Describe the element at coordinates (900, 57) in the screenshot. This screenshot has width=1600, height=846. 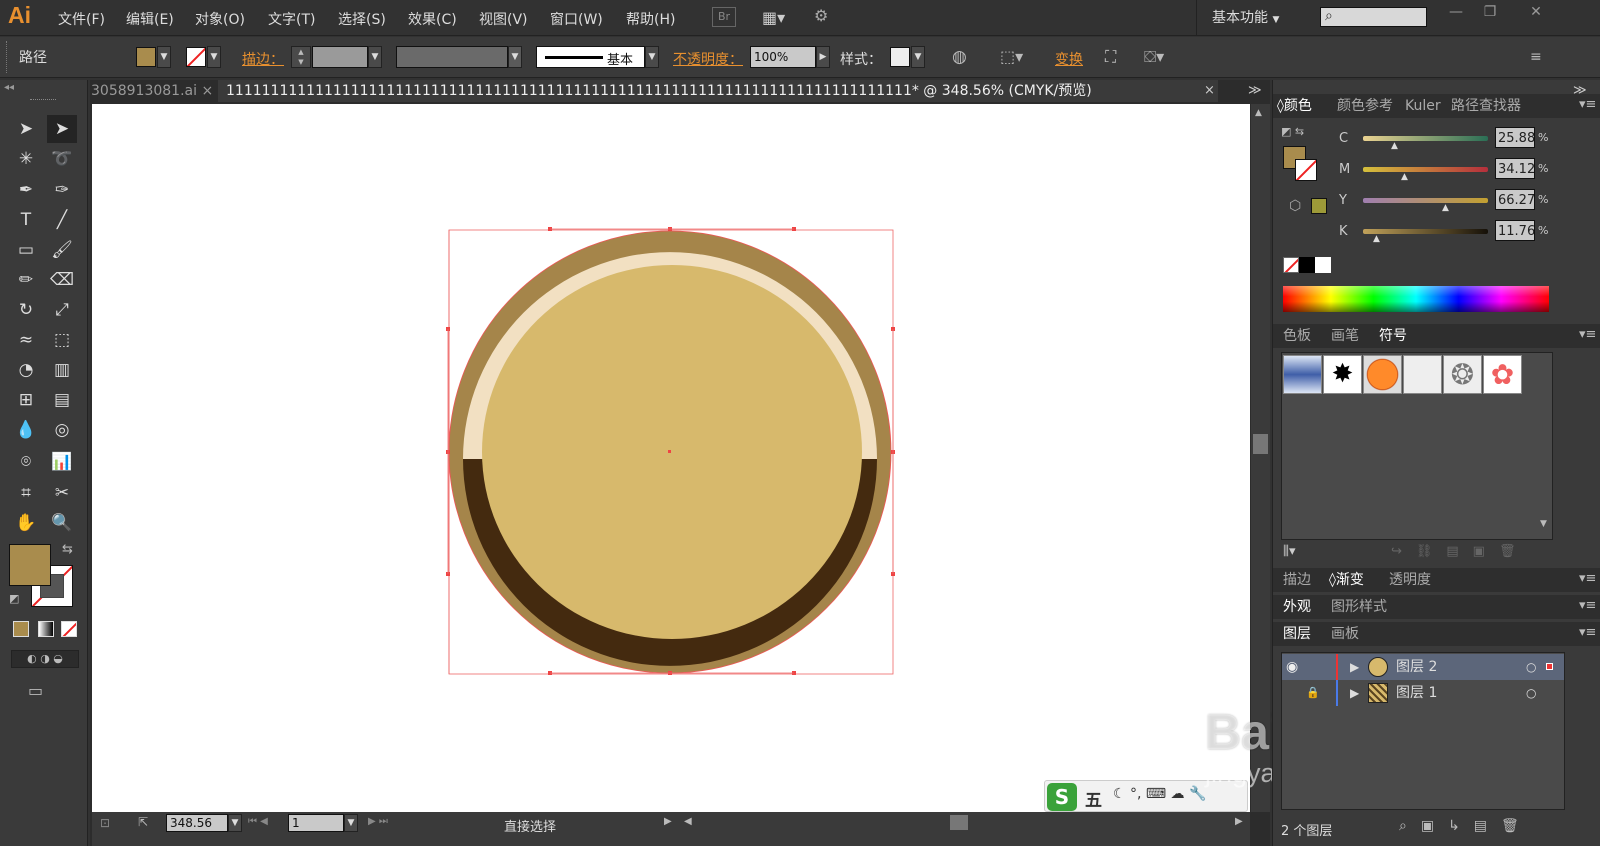
I see `graphic-style-swatch` at that location.